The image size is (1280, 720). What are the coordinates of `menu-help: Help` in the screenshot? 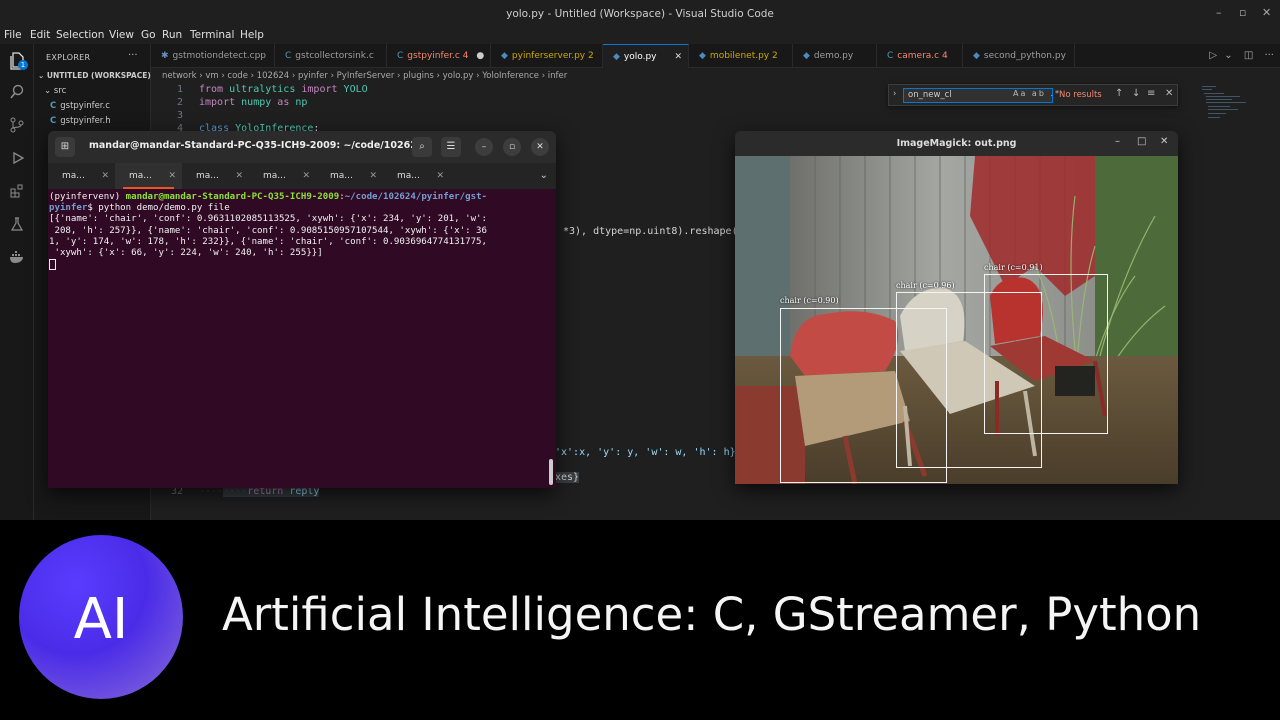 It's located at (252, 35).